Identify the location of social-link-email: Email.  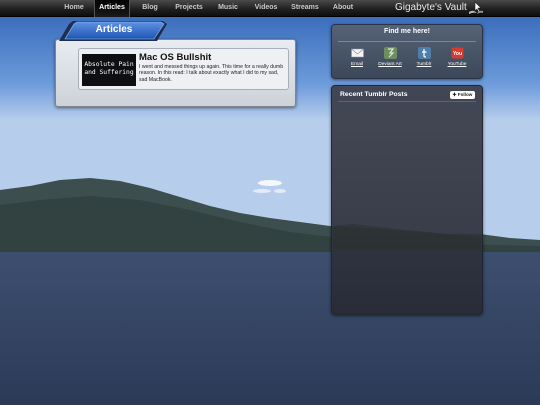
(357, 57).